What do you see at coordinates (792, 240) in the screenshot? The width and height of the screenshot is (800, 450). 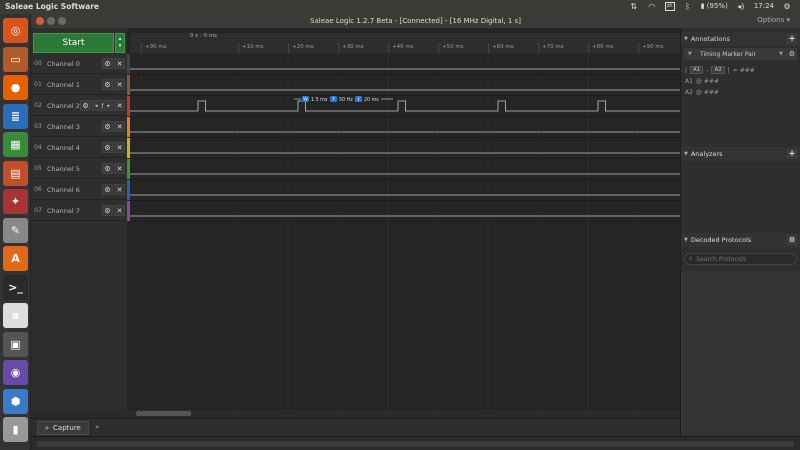 I see `decoded-settings-button: ⚙` at bounding box center [792, 240].